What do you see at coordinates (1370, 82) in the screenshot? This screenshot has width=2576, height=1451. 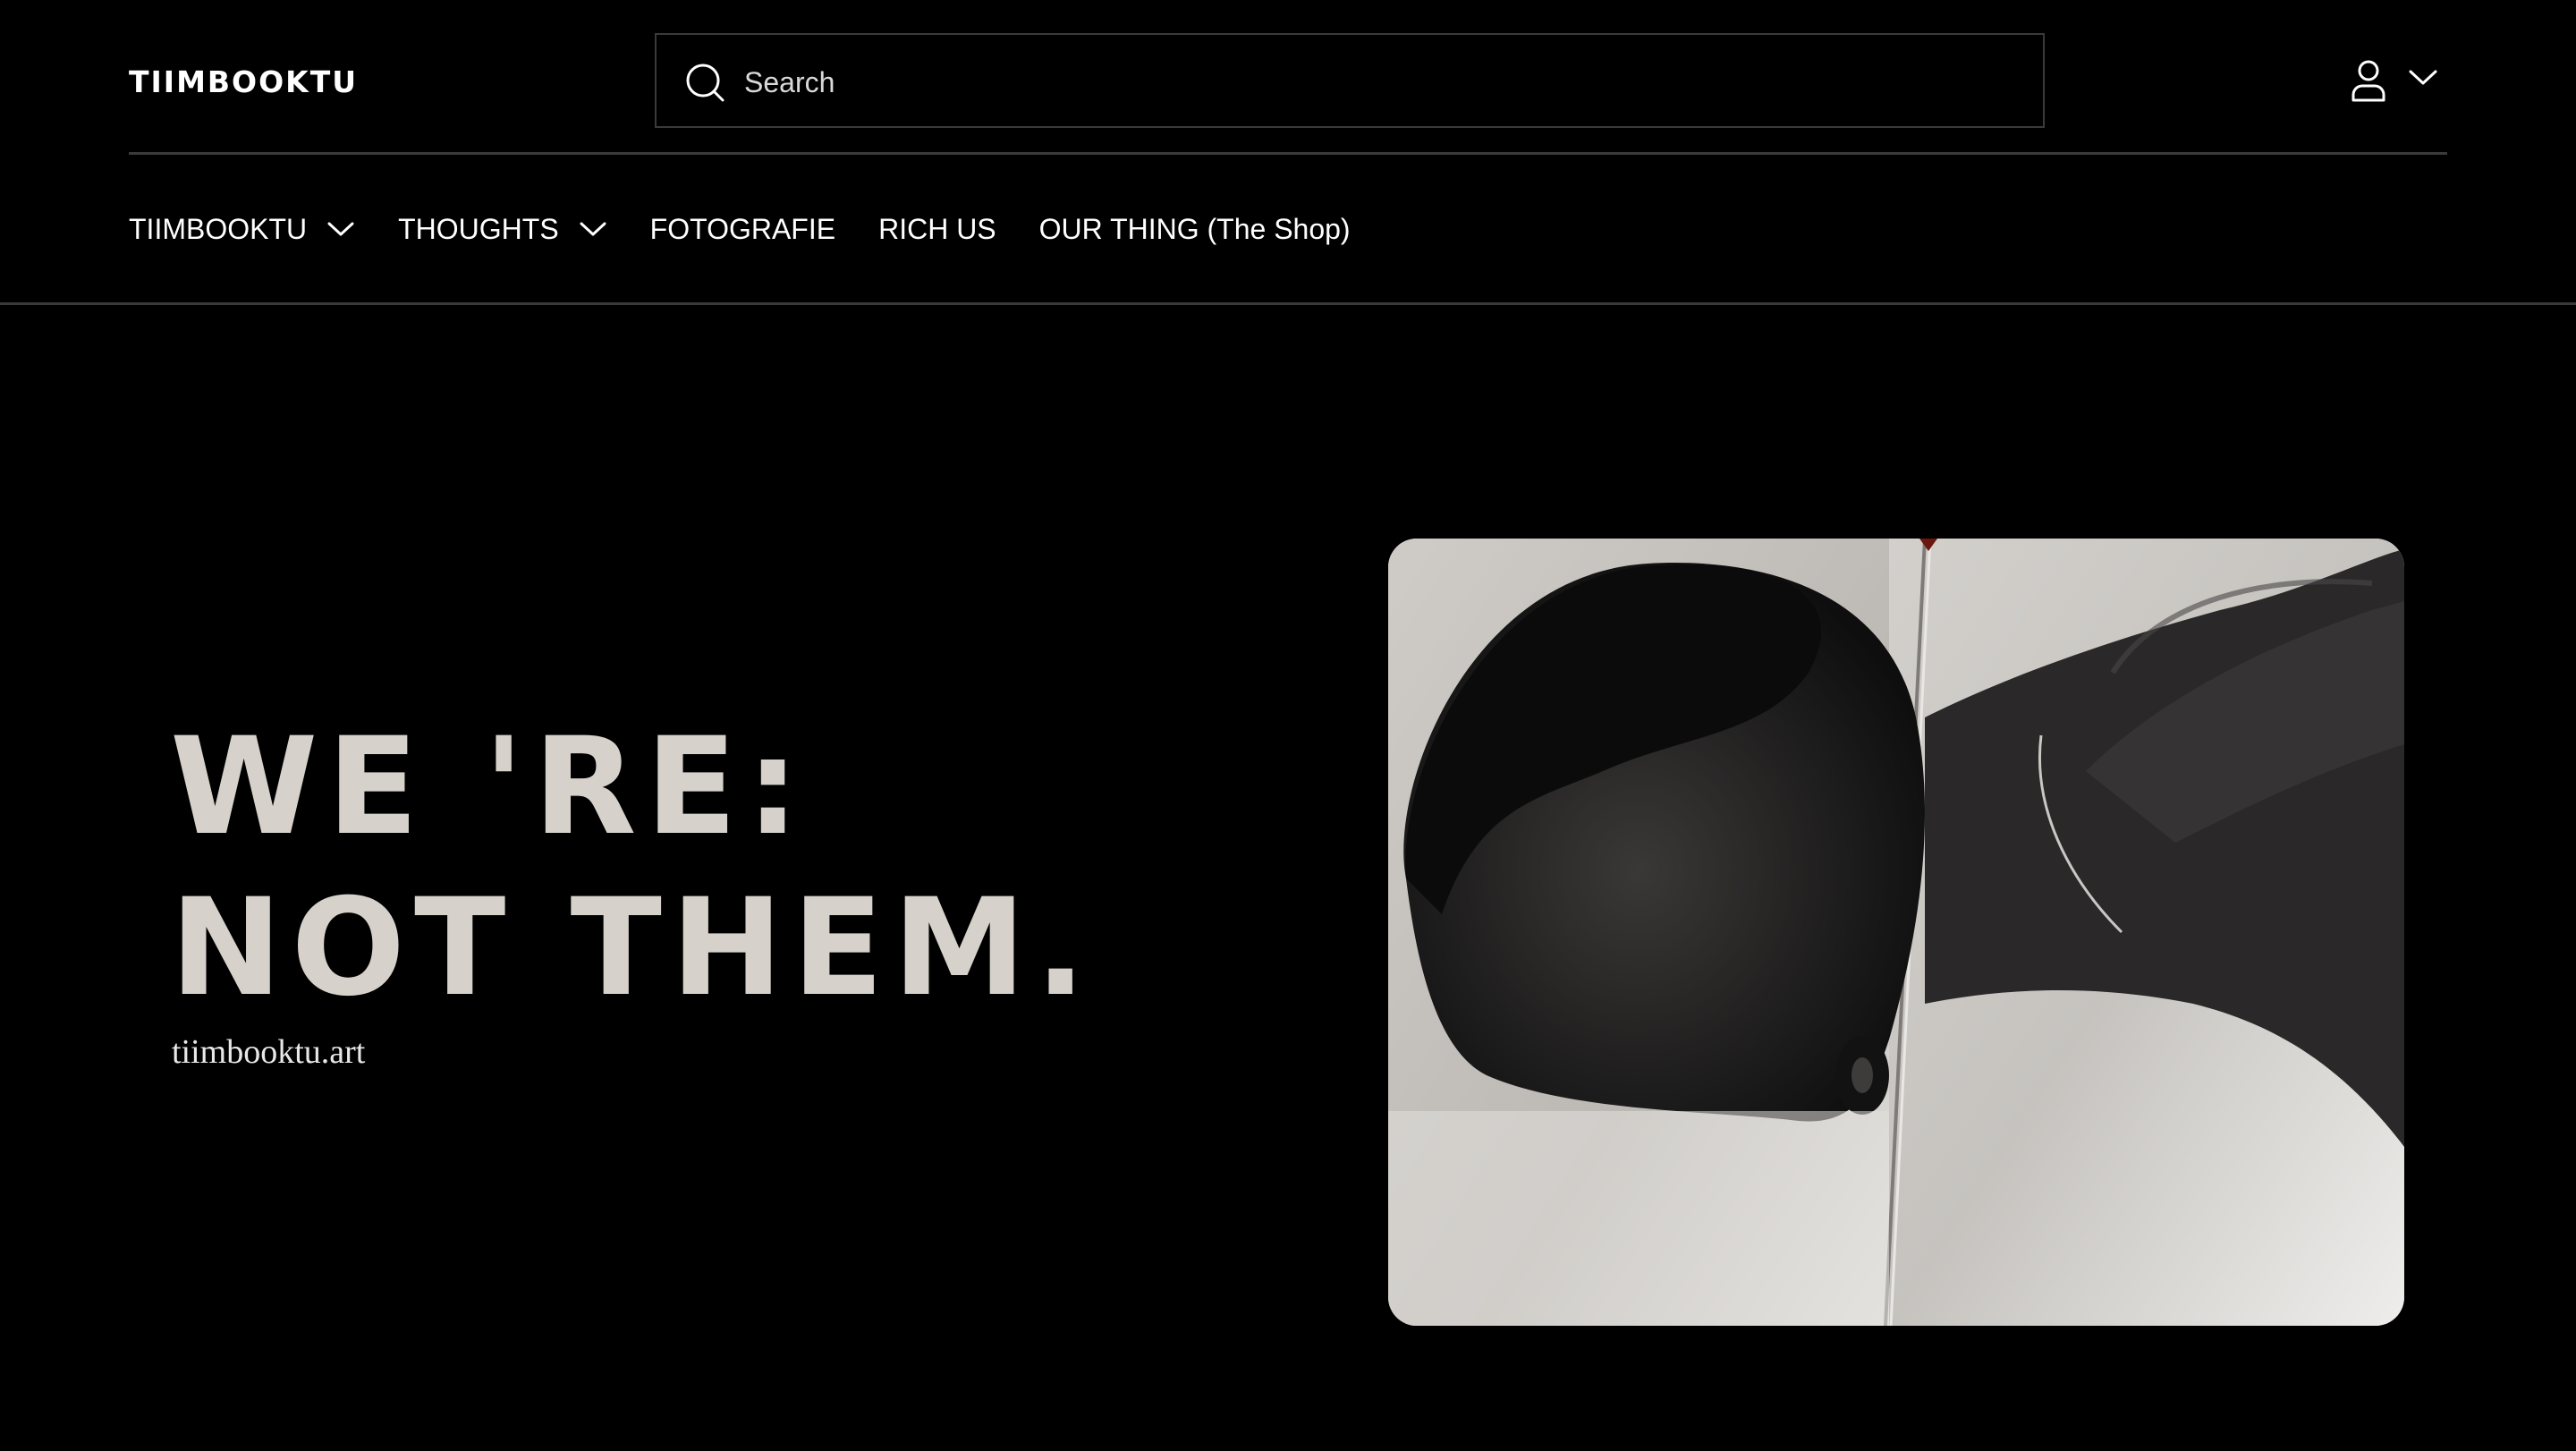 I see `search-input` at bounding box center [1370, 82].